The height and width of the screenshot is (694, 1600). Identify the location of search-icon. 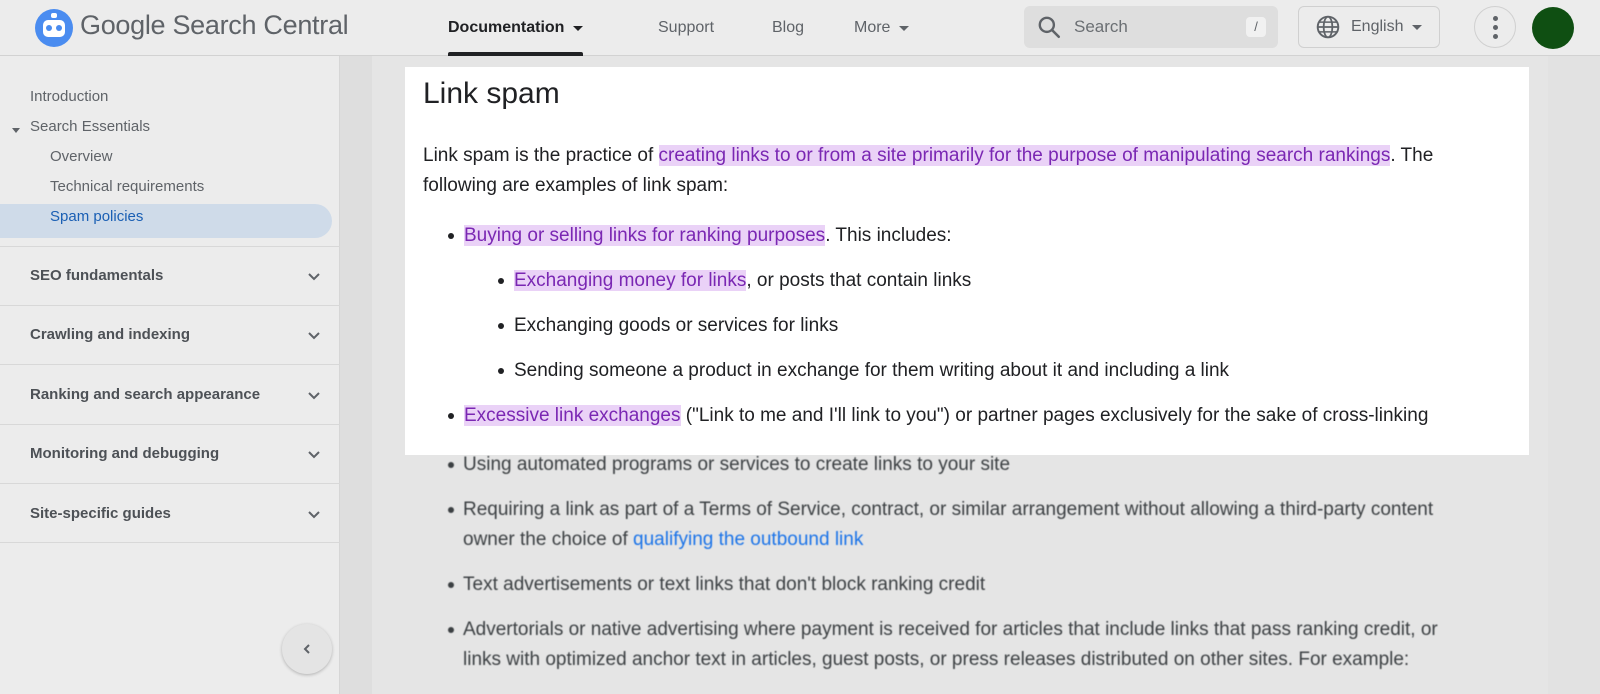
(1049, 27).